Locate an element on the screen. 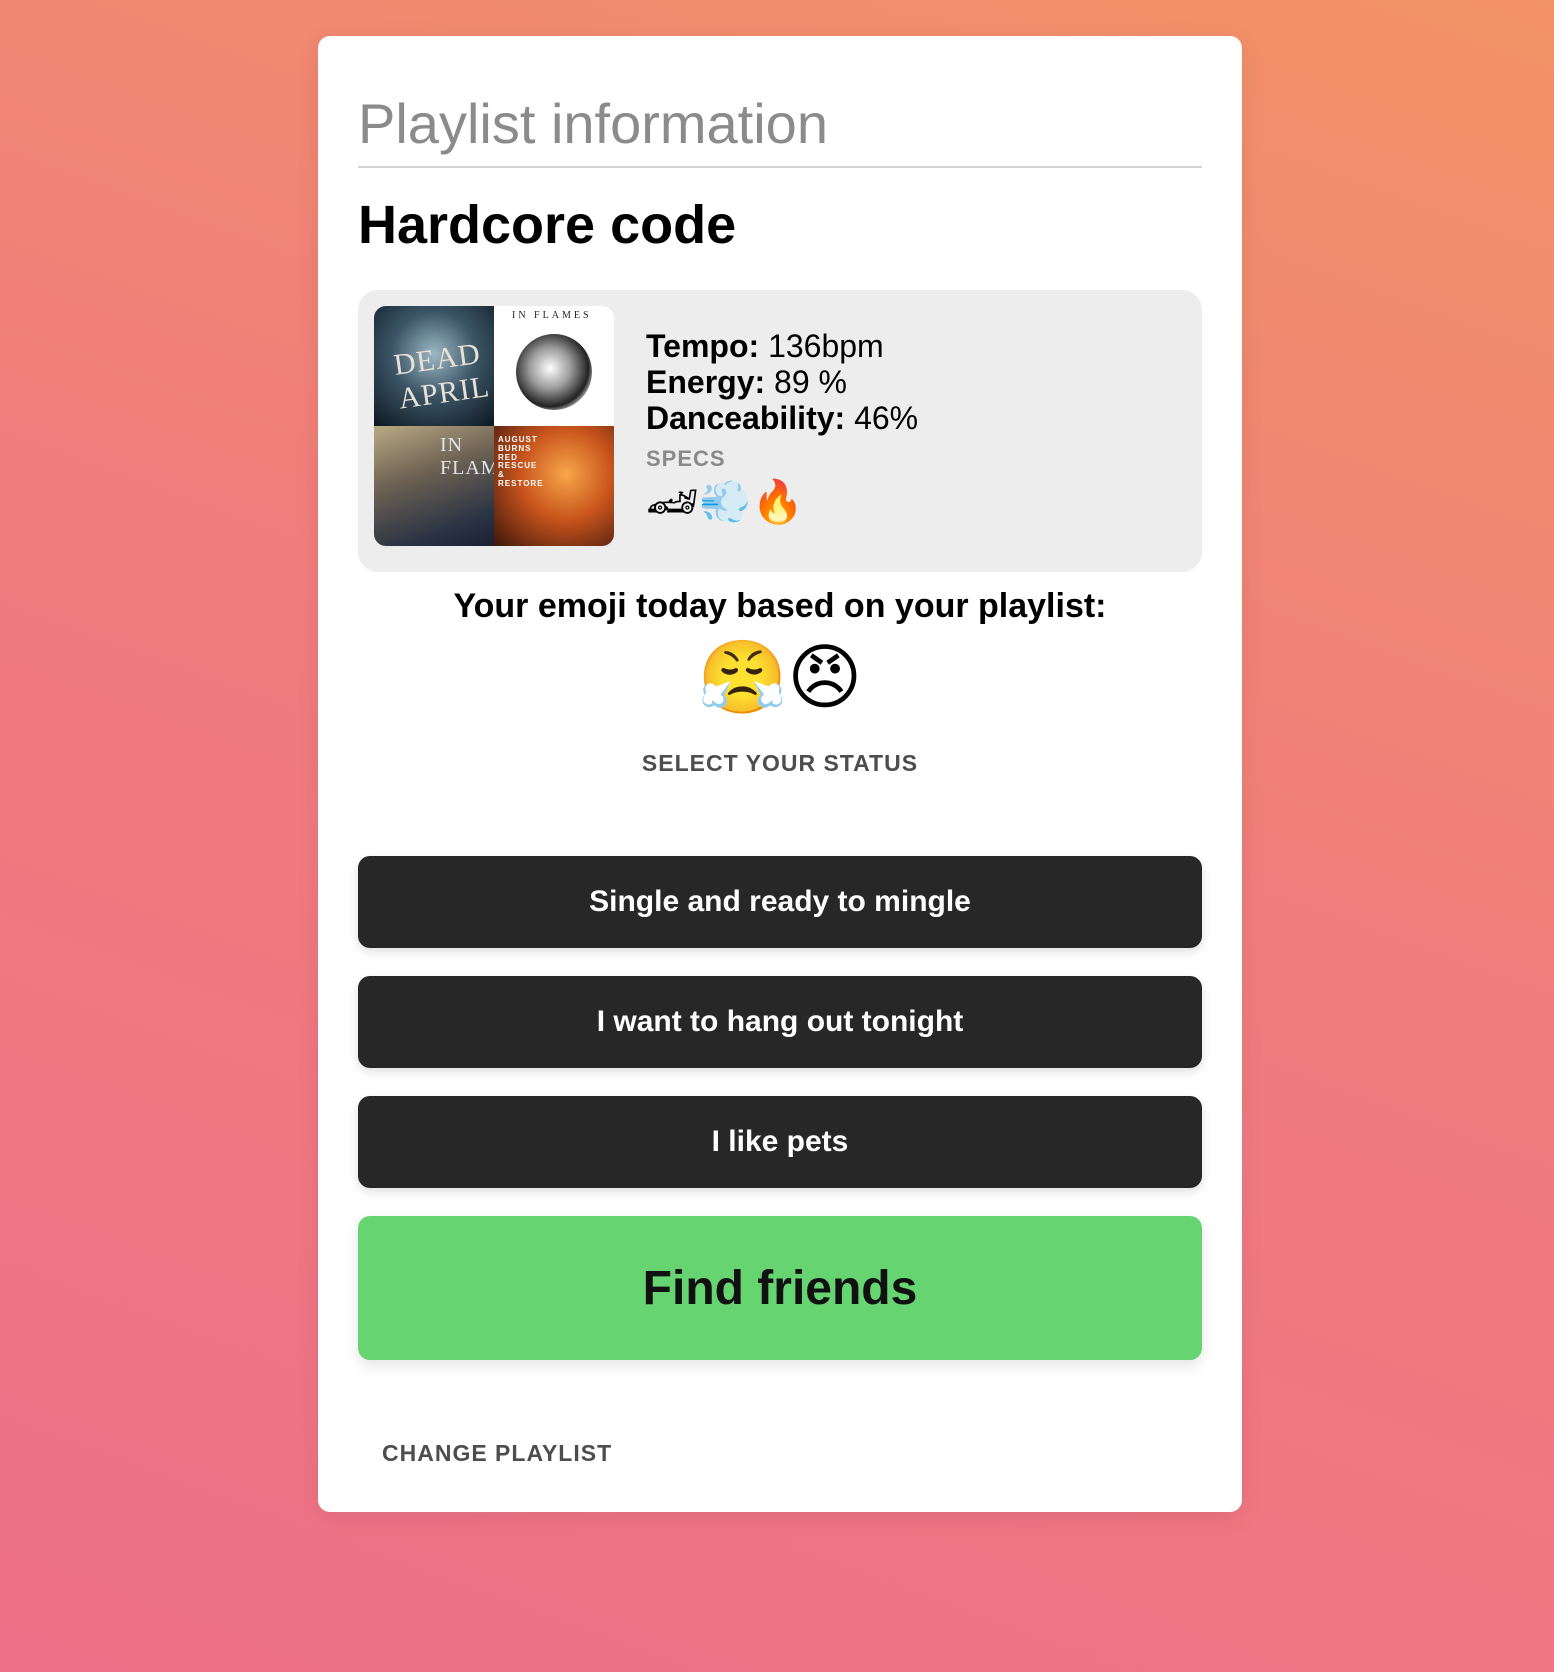 The image size is (1554, 1672). energy-label: Energy: is located at coordinates (706, 382).